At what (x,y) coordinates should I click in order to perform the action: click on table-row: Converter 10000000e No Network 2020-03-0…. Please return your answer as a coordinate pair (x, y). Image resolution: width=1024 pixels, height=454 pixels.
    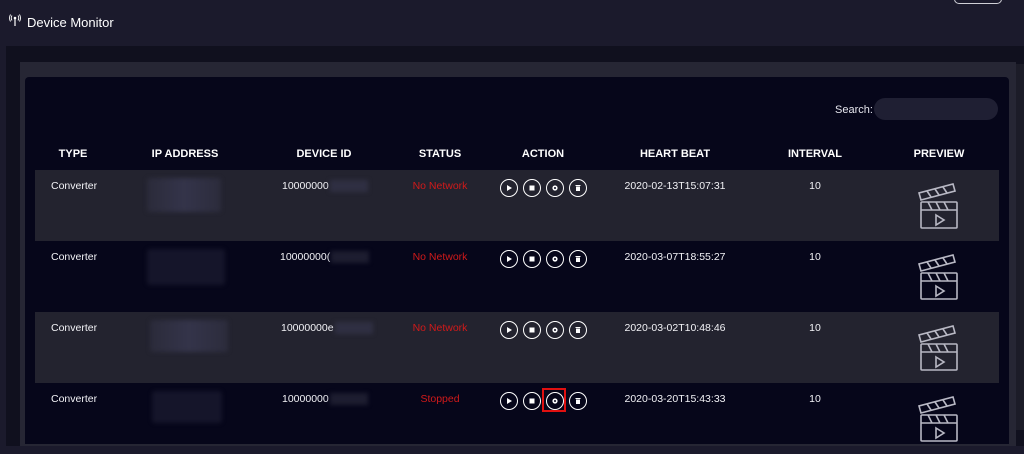
    Looking at the image, I should click on (517, 347).